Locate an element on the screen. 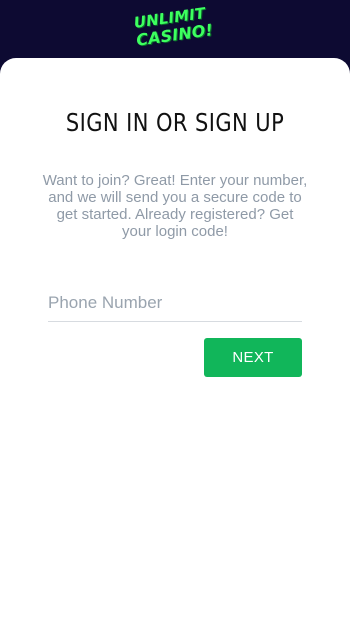  phone-number-input is located at coordinates (175, 303).